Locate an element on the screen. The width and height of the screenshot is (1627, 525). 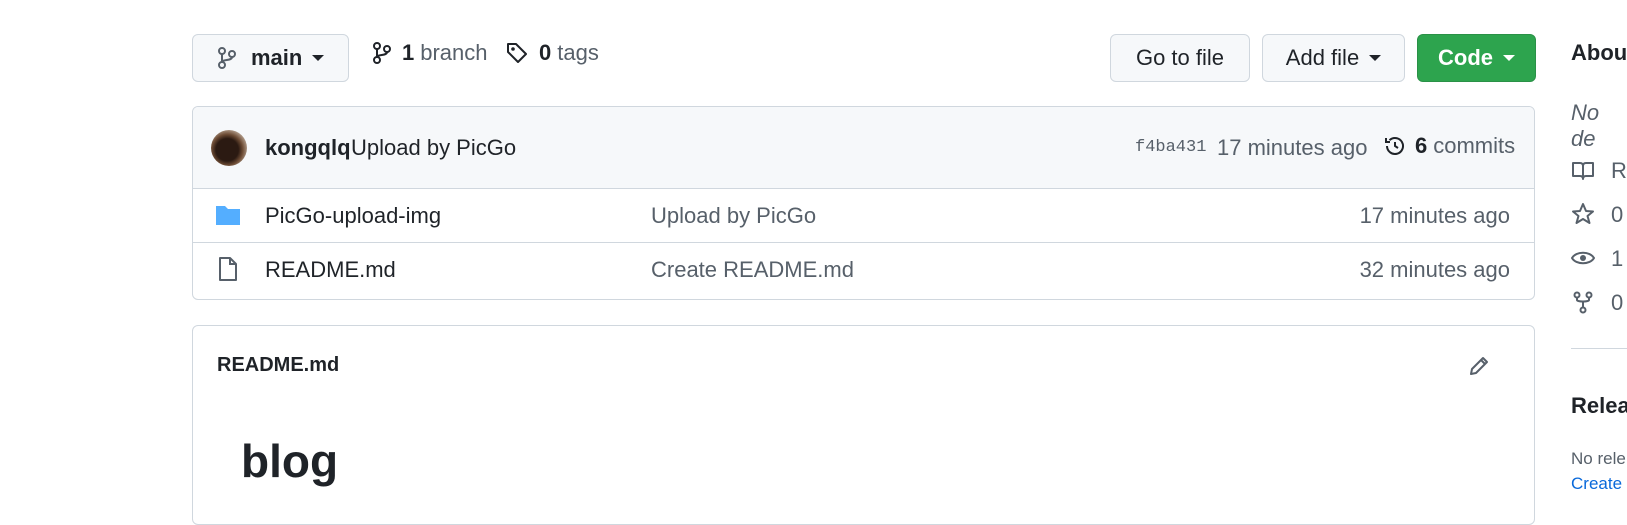
avatar is located at coordinates (229, 148).